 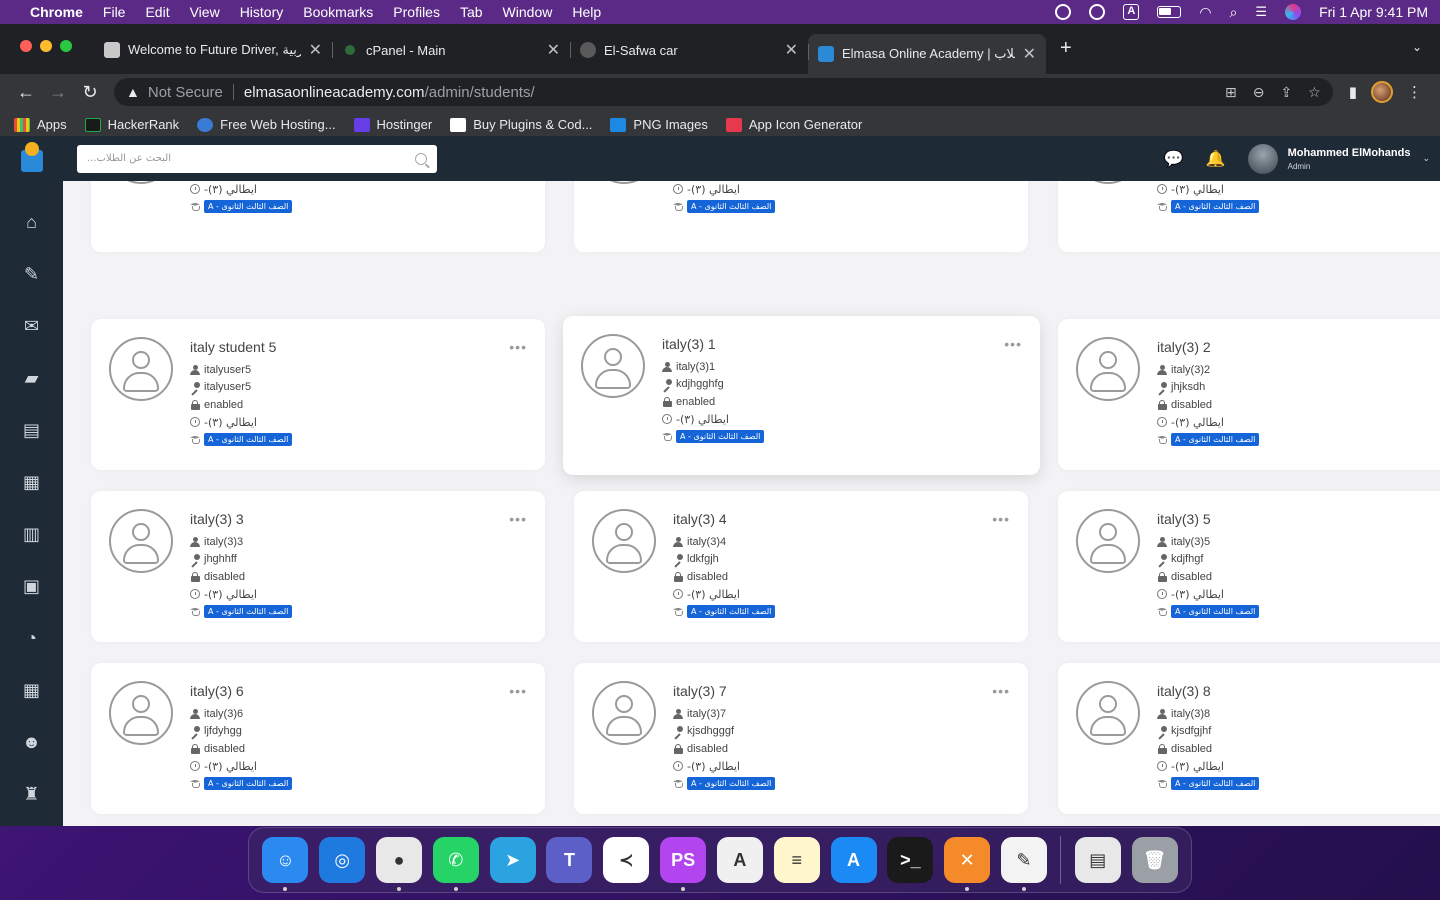 What do you see at coordinates (1373, 12) in the screenshot?
I see `menubar-clock: Fri 1 Apr 9:41 PM` at bounding box center [1373, 12].